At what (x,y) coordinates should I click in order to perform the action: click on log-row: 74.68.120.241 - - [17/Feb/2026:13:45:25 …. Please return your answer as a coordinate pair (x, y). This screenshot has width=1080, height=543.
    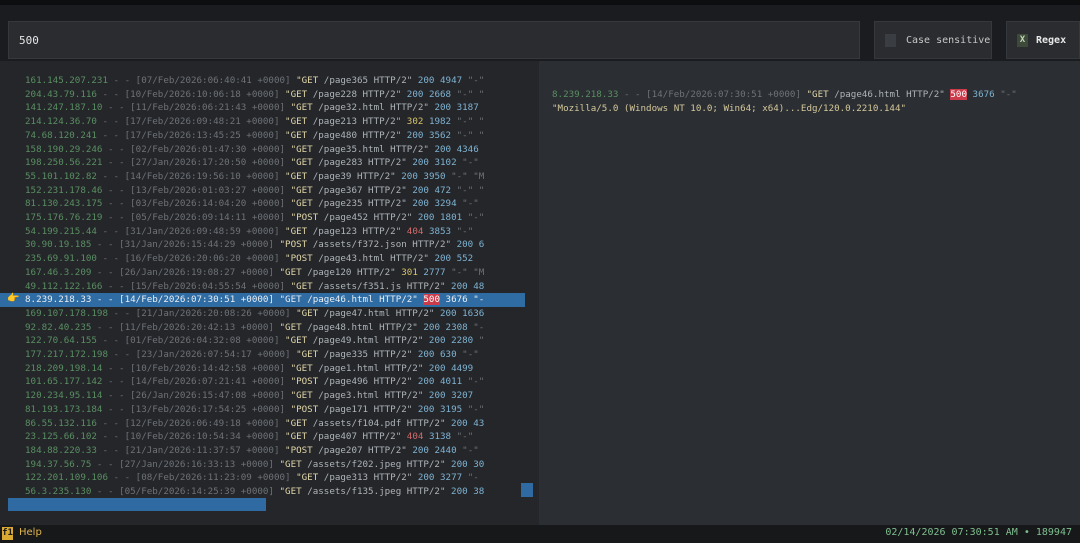
    Looking at the image, I should click on (254, 136).